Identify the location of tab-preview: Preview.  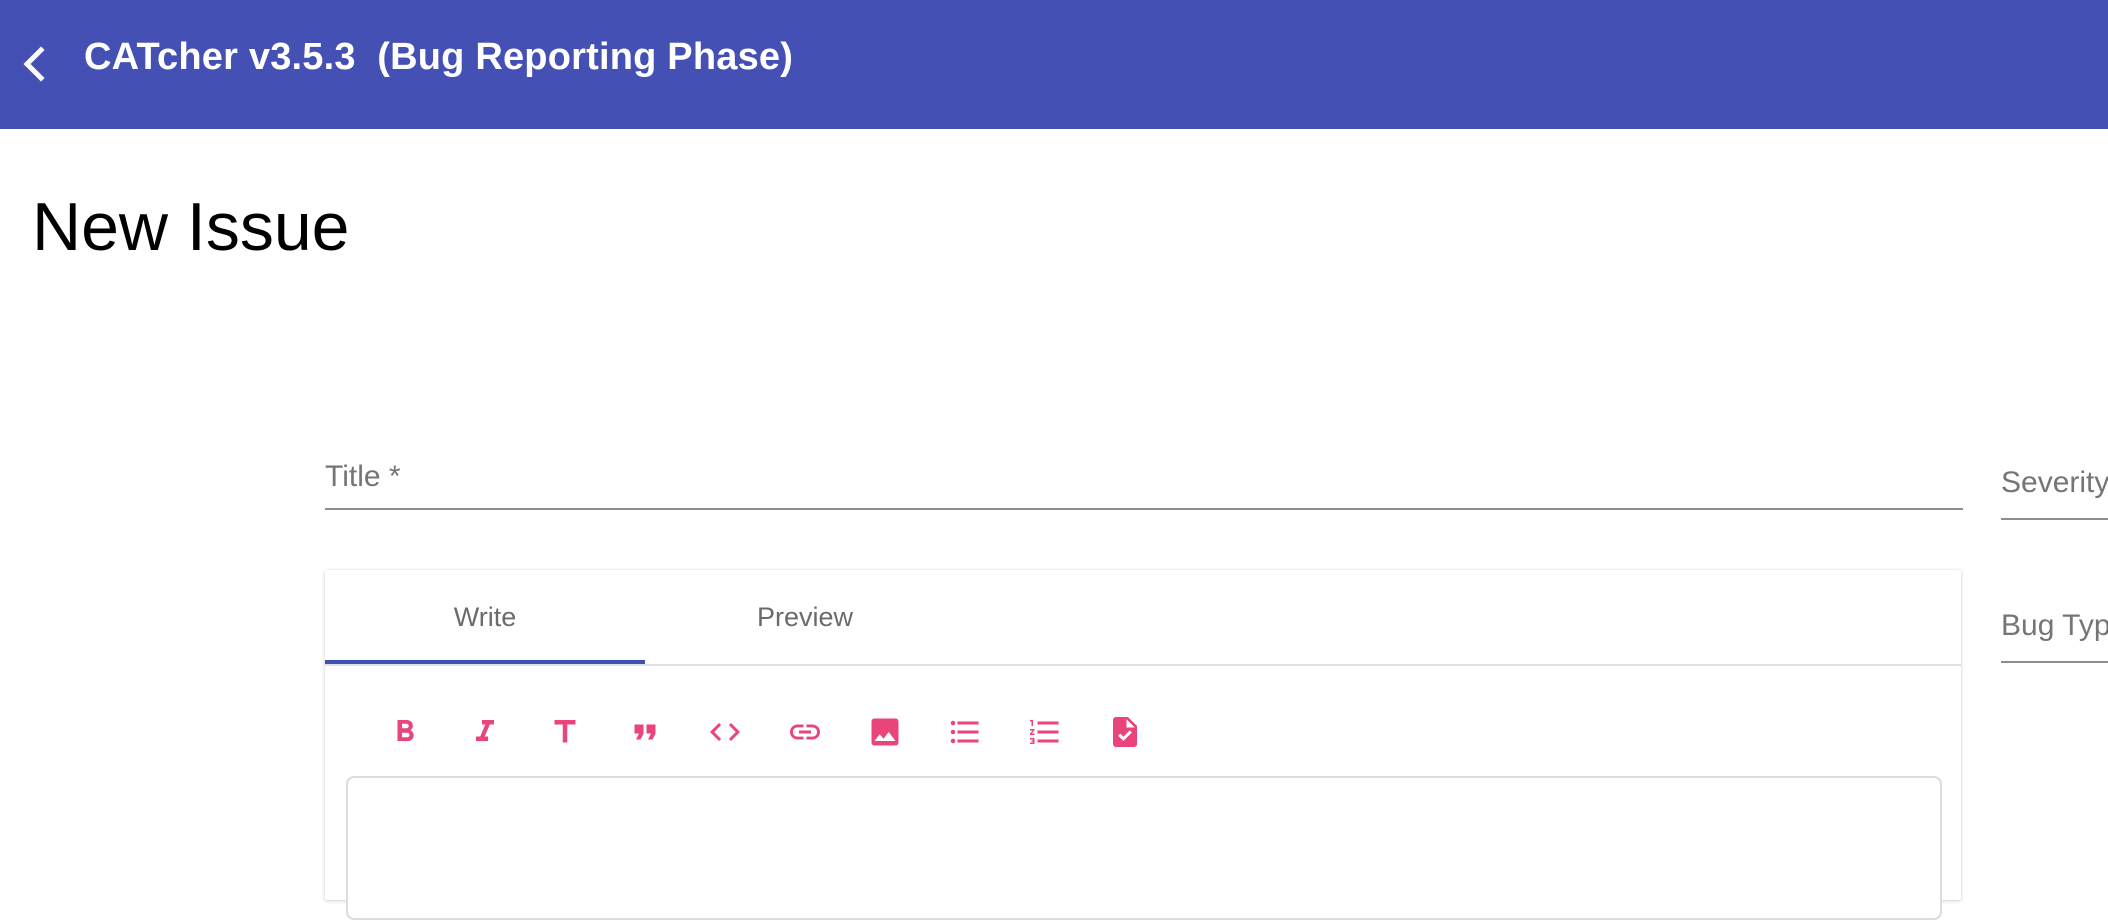
(805, 617).